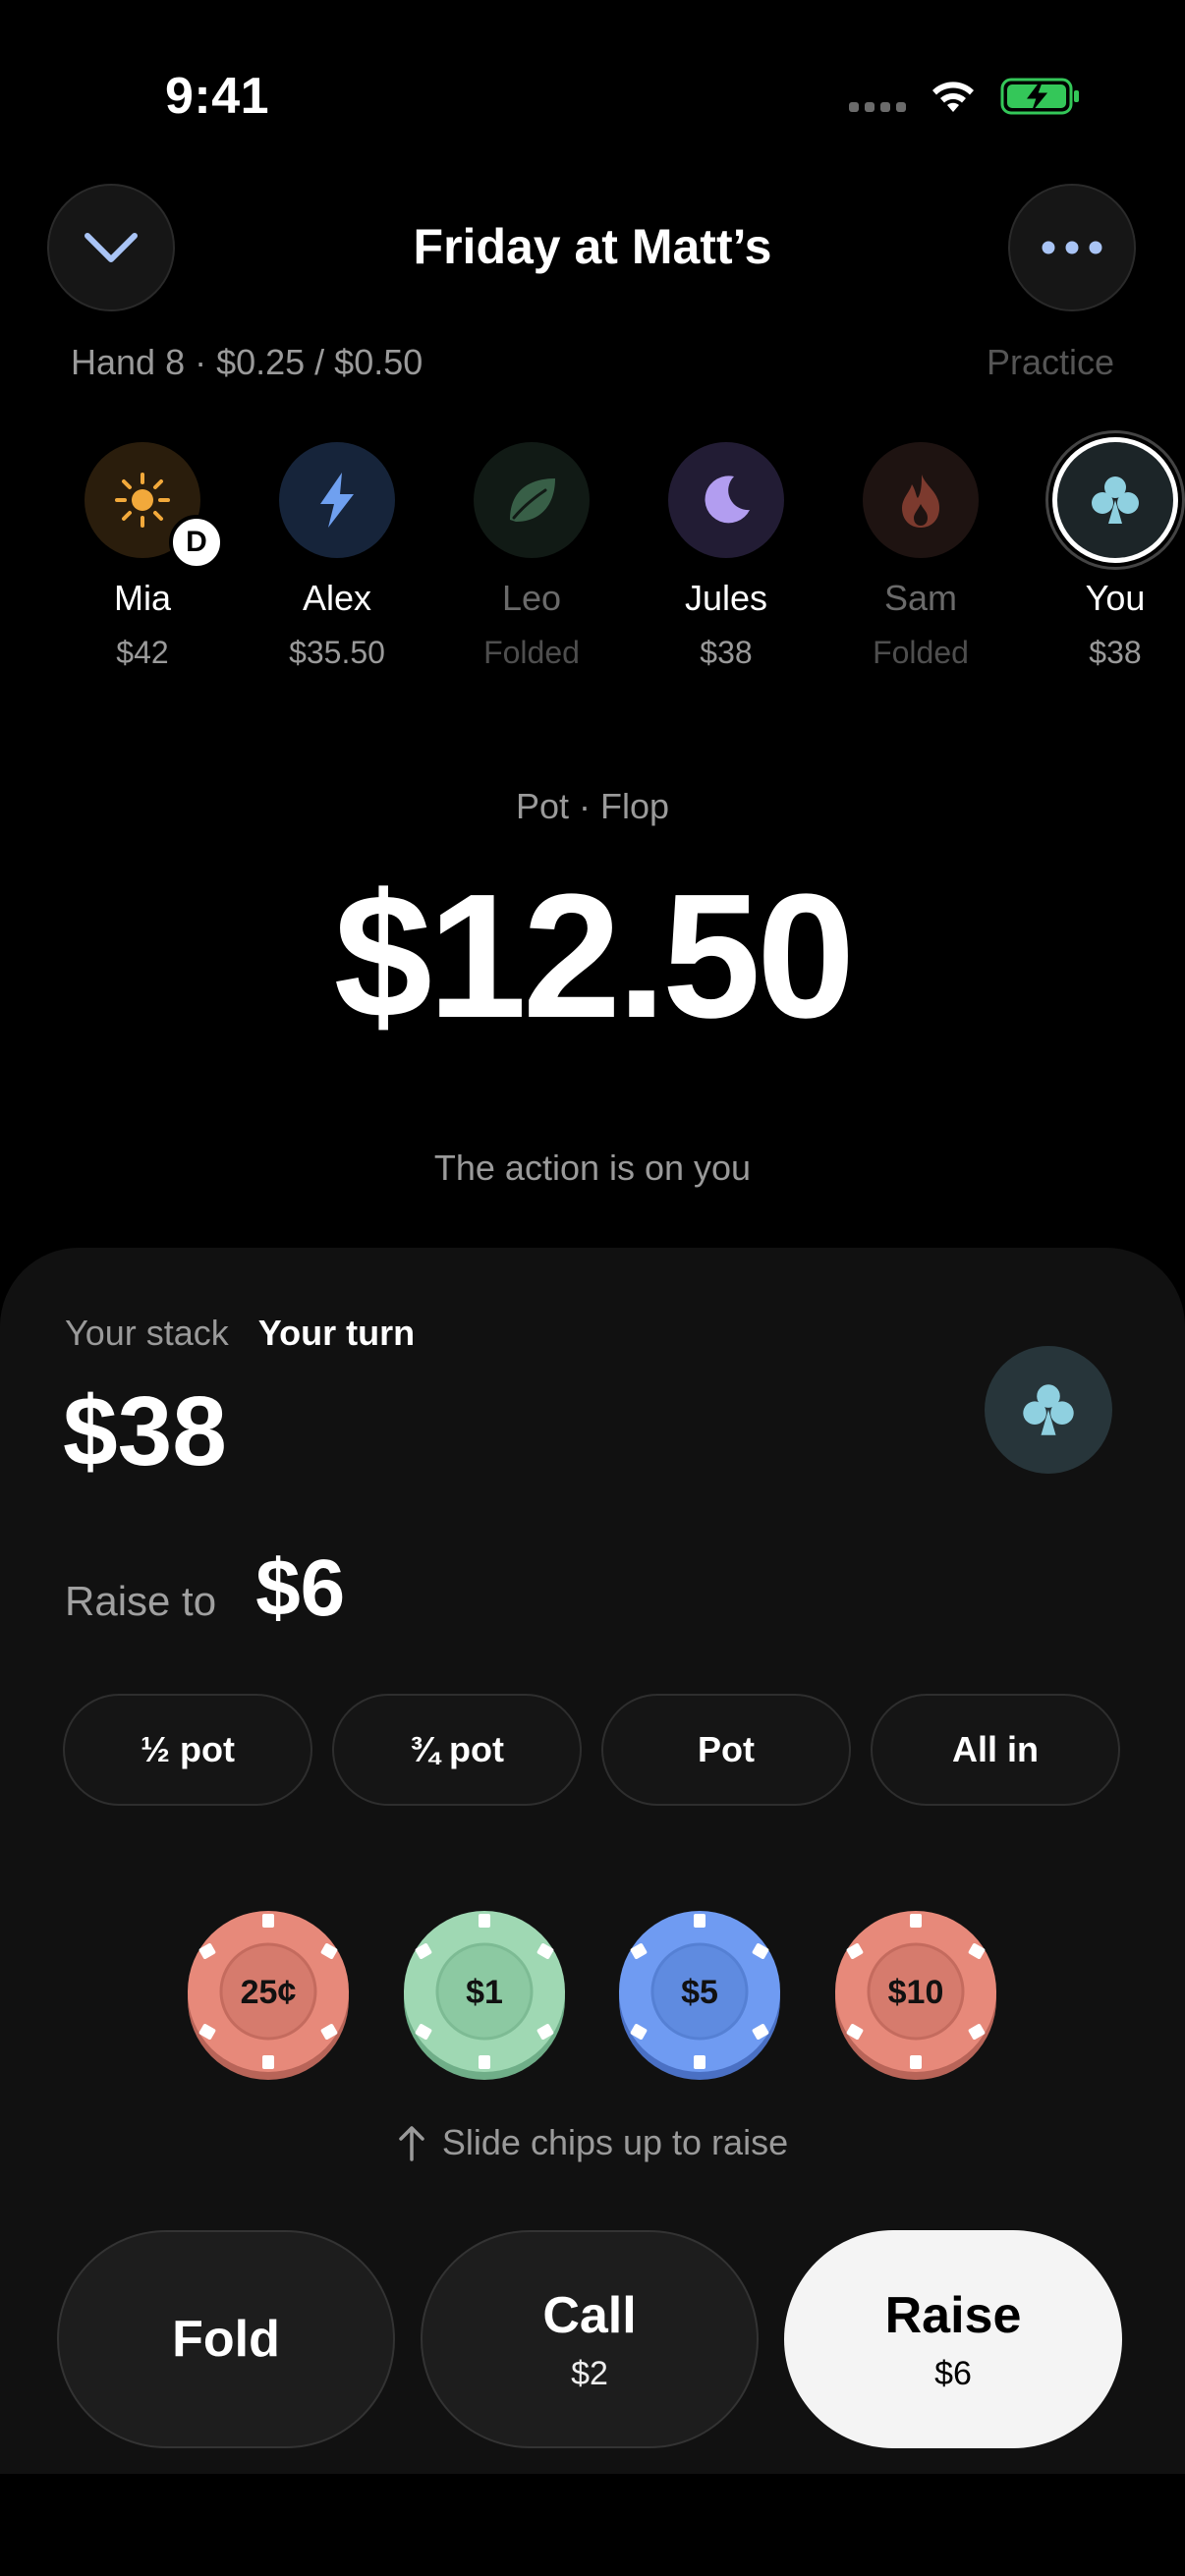  I want to click on pot-label: Pot · Flop, so click(592, 806).